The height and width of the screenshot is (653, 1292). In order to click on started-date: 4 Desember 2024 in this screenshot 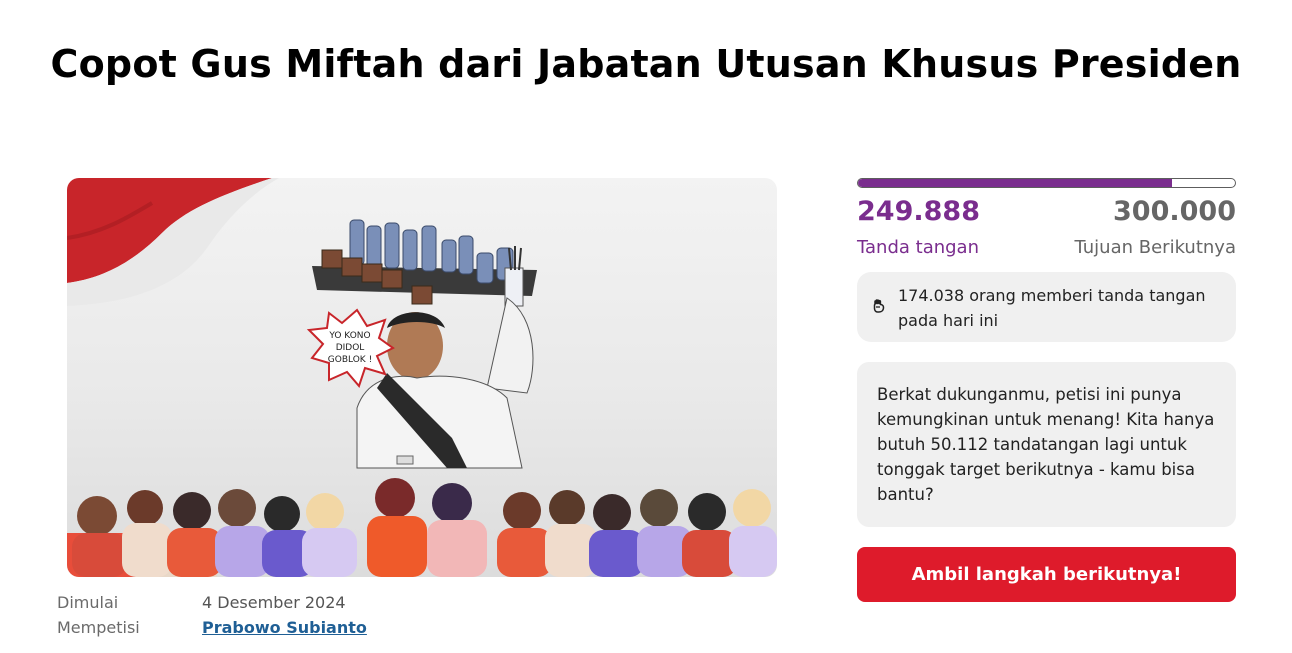, I will do `click(274, 602)`.